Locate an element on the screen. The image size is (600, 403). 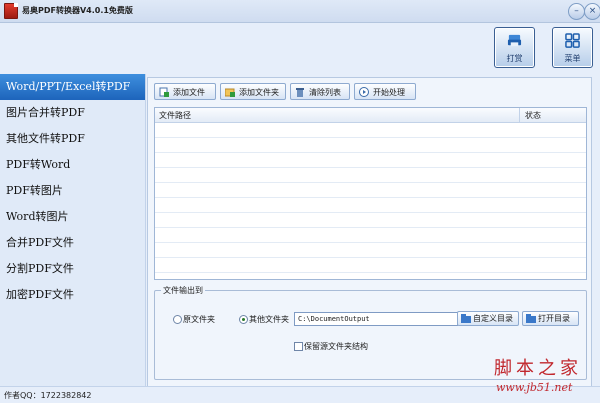
app-pdf-icon is located at coordinates (11, 11).